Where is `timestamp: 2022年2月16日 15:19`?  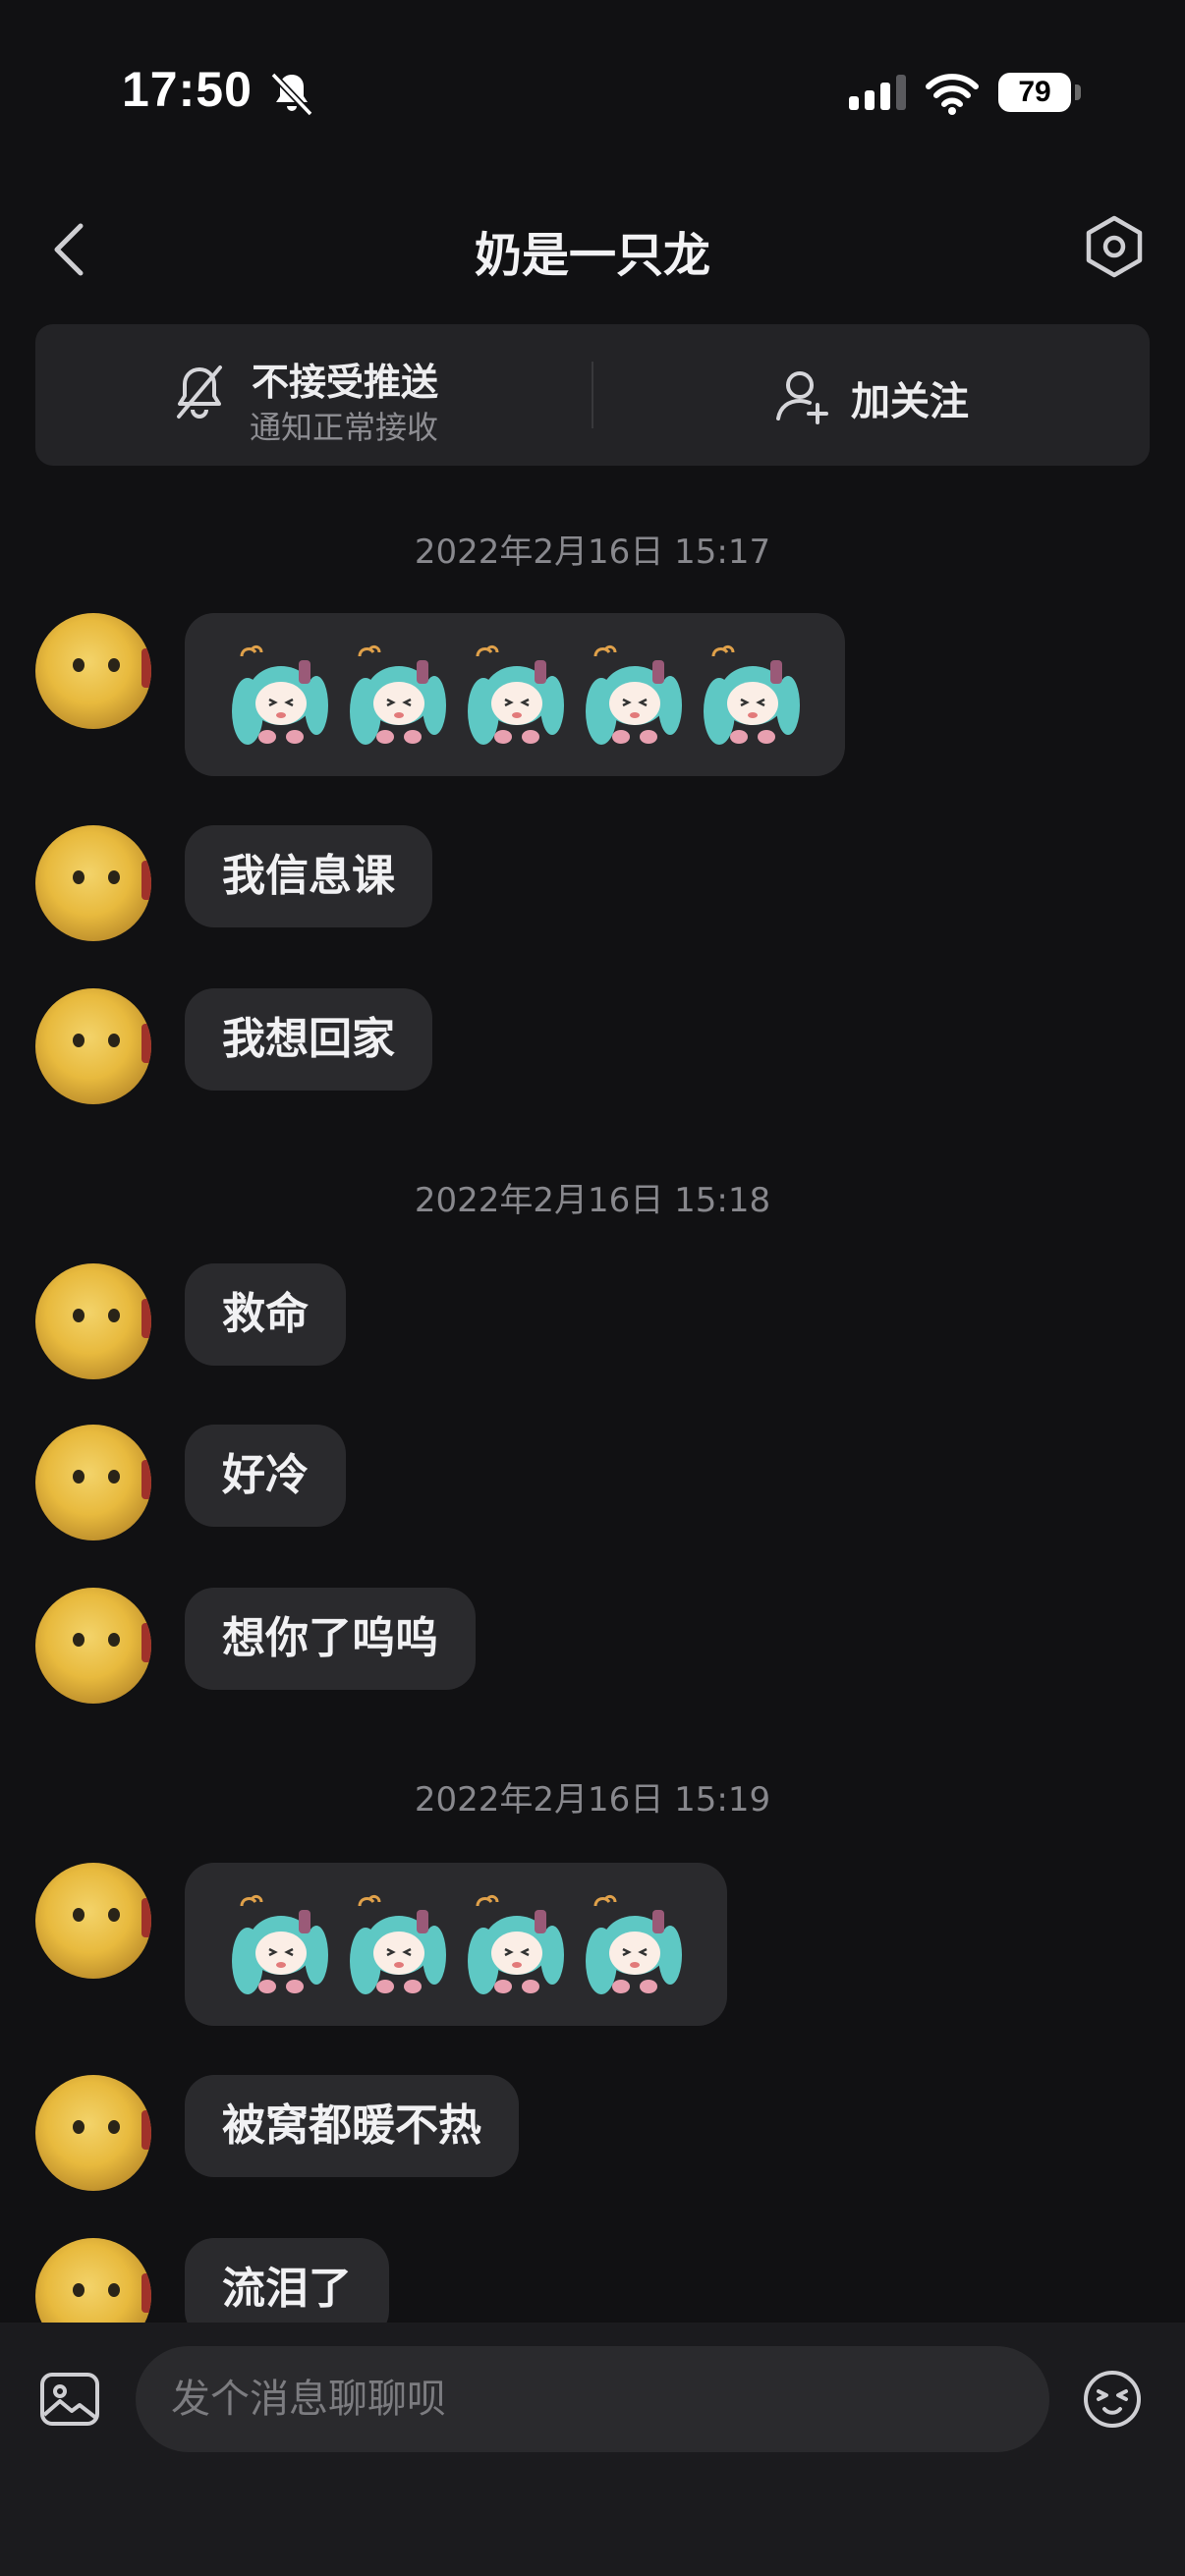
timestamp: 2022年2月16日 15:19 is located at coordinates (592, 1800).